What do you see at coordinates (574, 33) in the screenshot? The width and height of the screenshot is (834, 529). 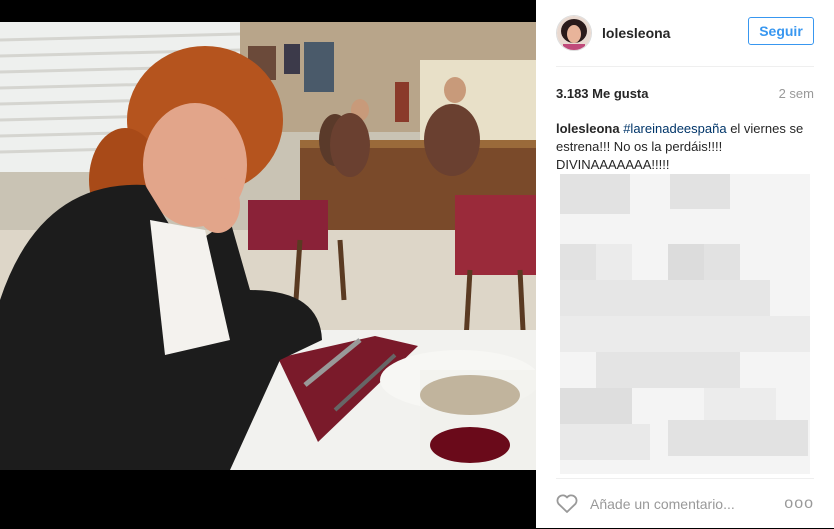 I see `avatar` at bounding box center [574, 33].